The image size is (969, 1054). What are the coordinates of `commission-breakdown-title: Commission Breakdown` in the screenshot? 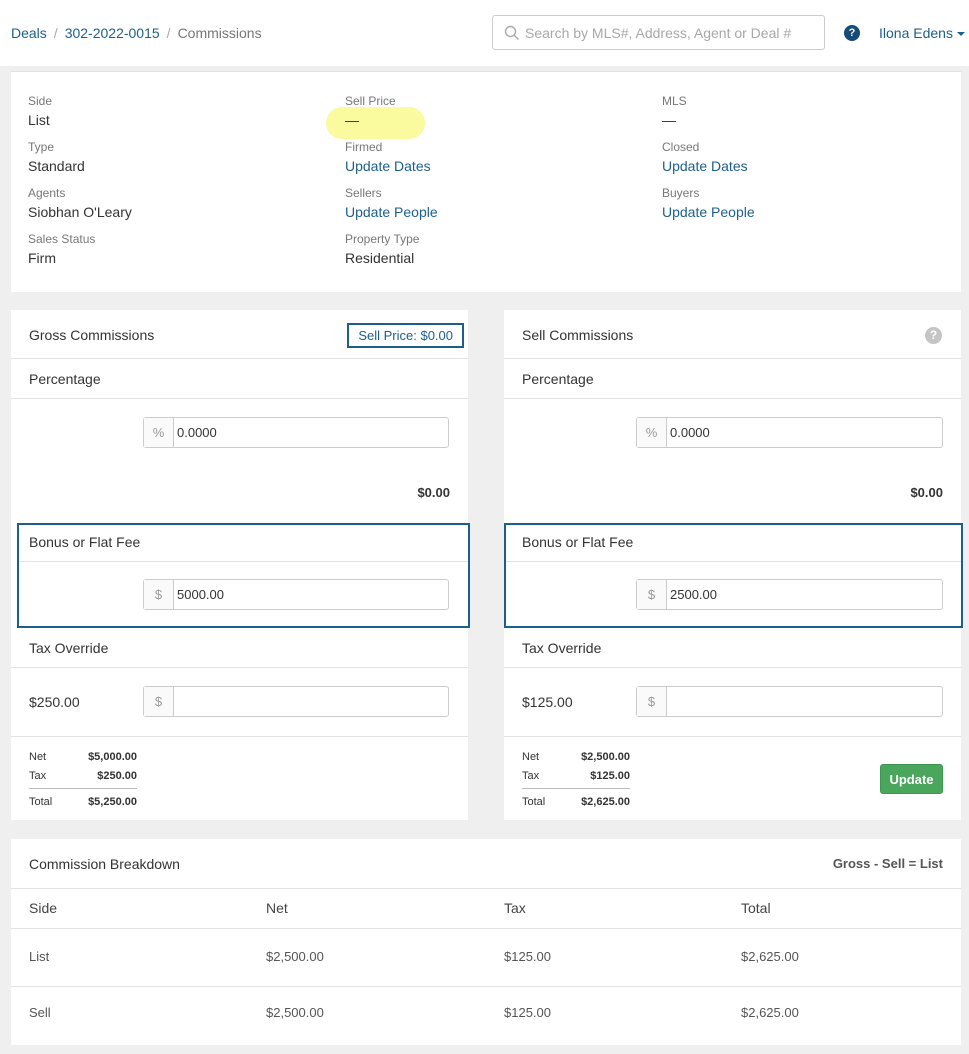 It's located at (104, 864).